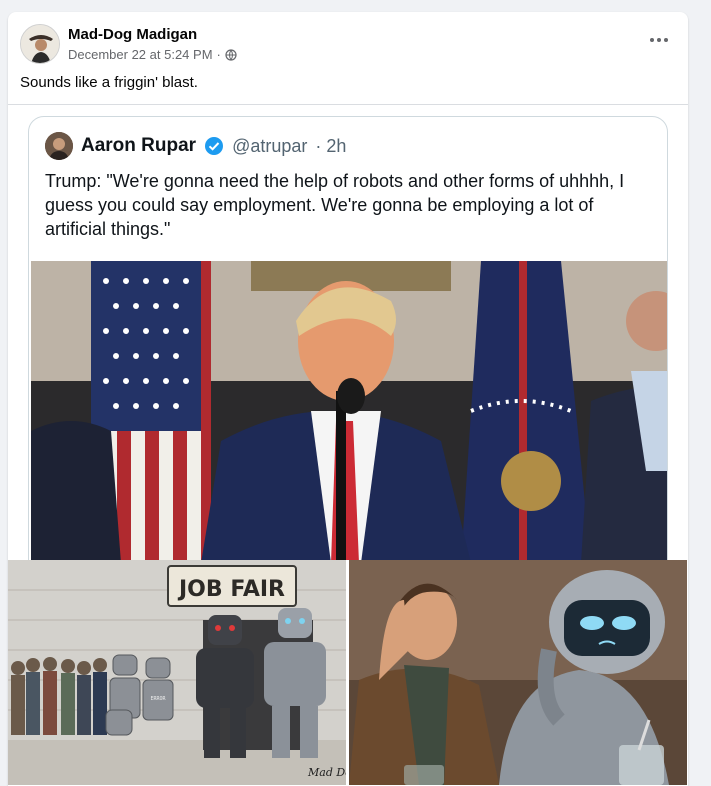  I want to click on post-meta: December 22 at 5:24 PM ·, so click(152, 54).